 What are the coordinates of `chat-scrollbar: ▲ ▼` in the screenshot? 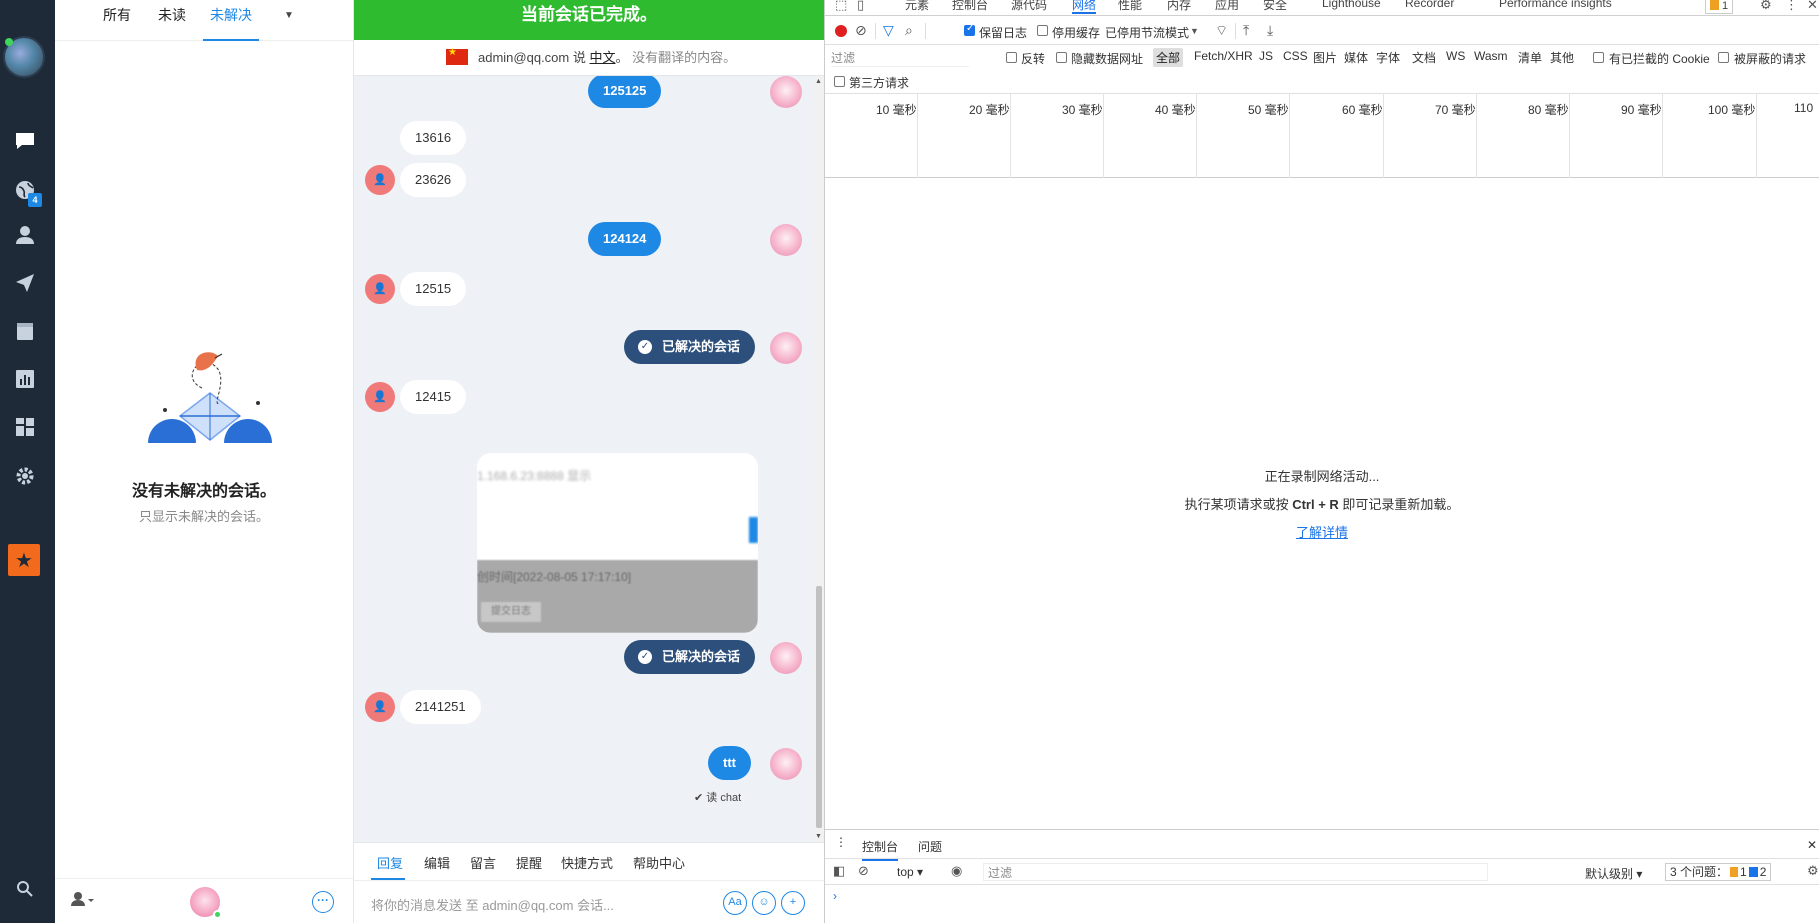 It's located at (819, 459).